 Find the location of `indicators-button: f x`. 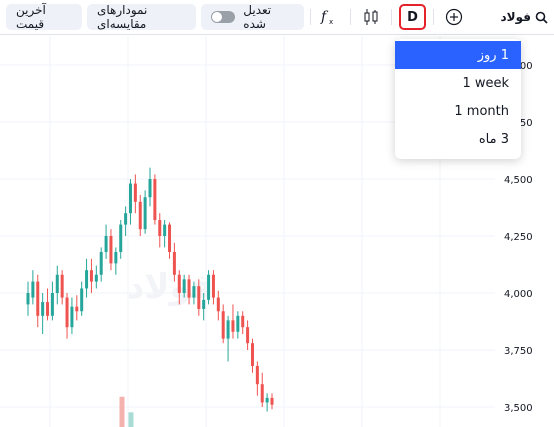

indicators-button: f x is located at coordinates (328, 17).